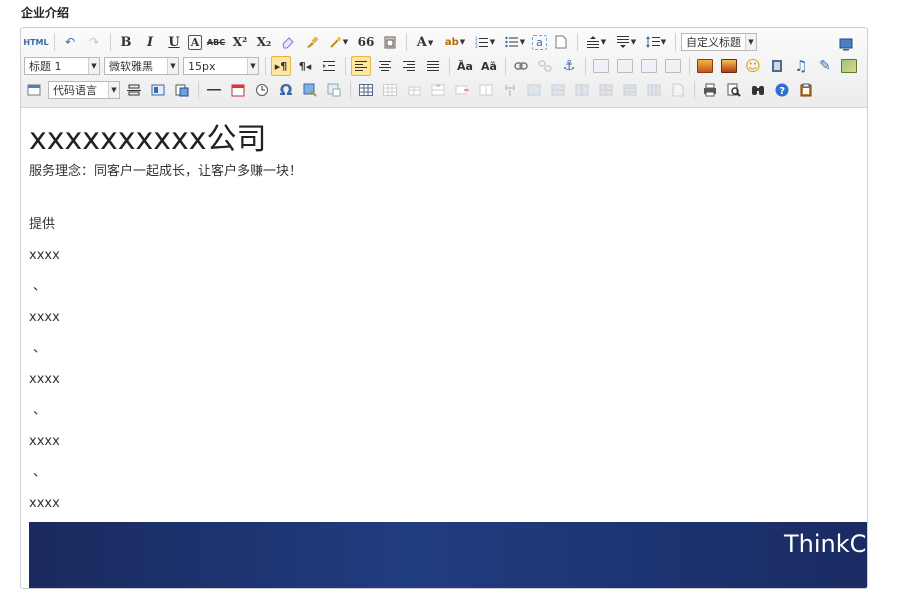  I want to click on custom-style-select: 自定义标题 ▼, so click(719, 42).